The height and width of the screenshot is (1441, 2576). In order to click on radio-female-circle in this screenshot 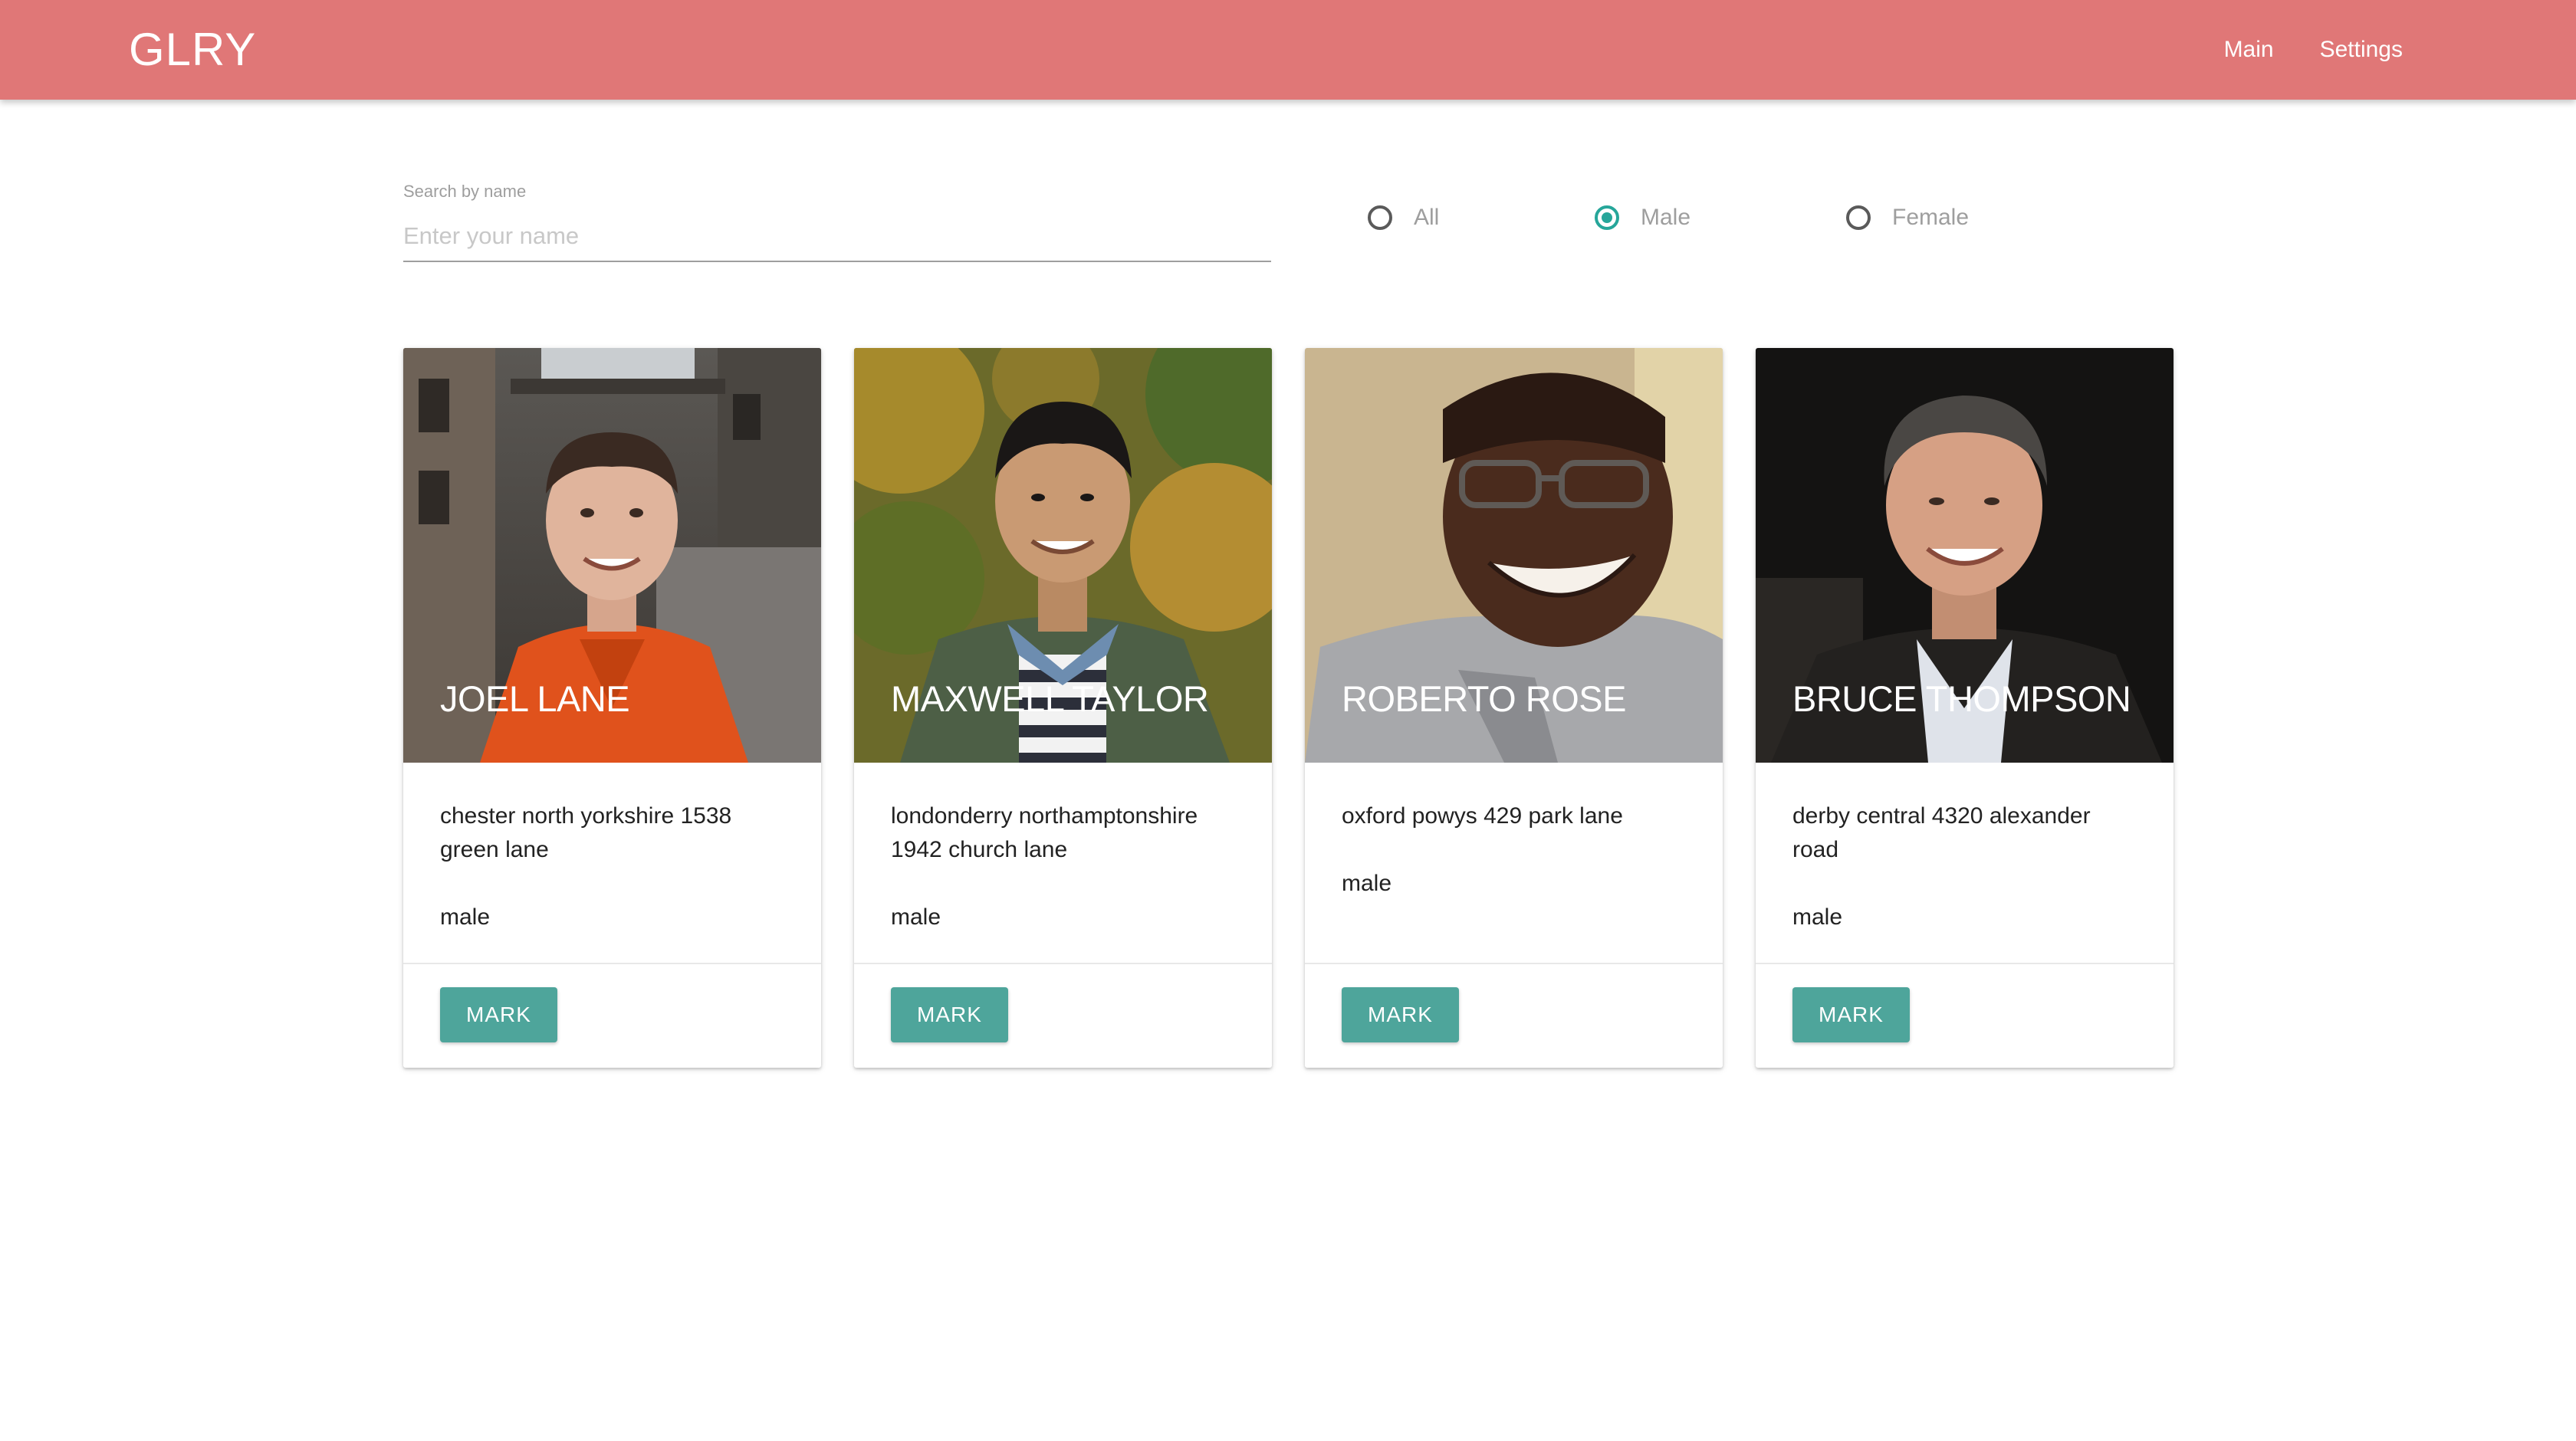, I will do `click(1858, 217)`.